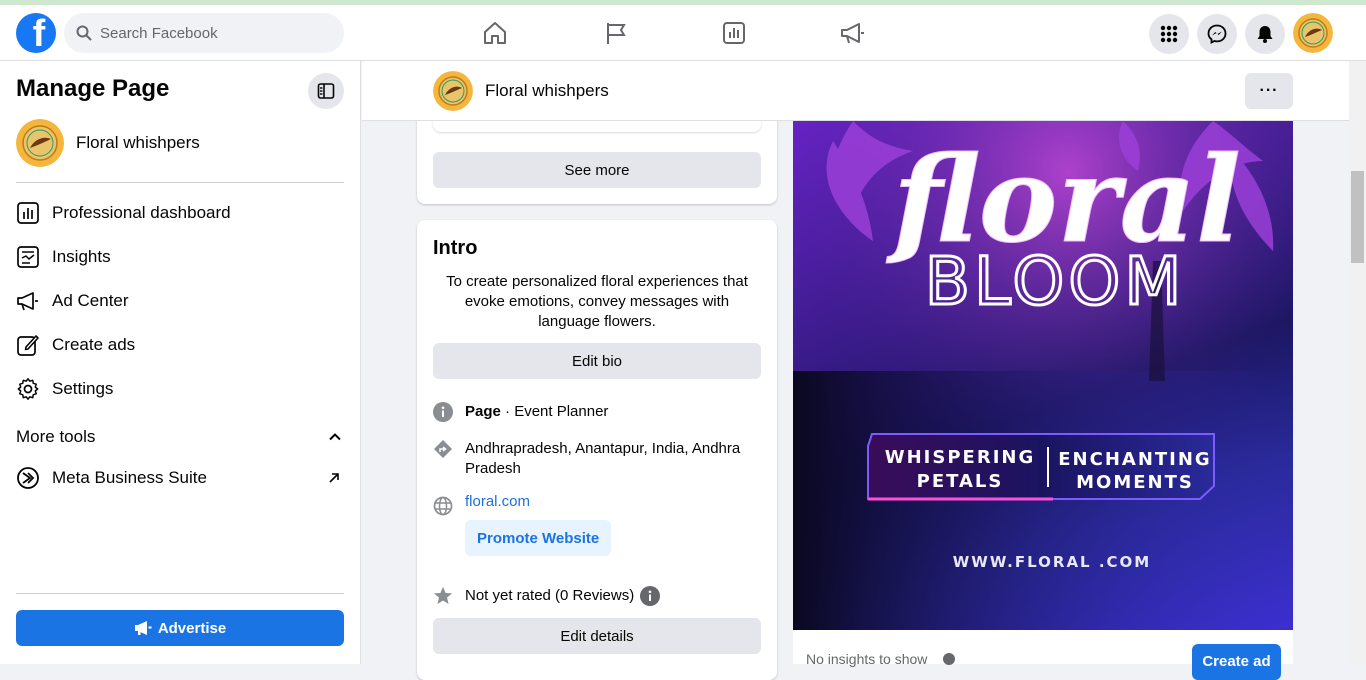  I want to click on pencil-icon, so click(28, 345).